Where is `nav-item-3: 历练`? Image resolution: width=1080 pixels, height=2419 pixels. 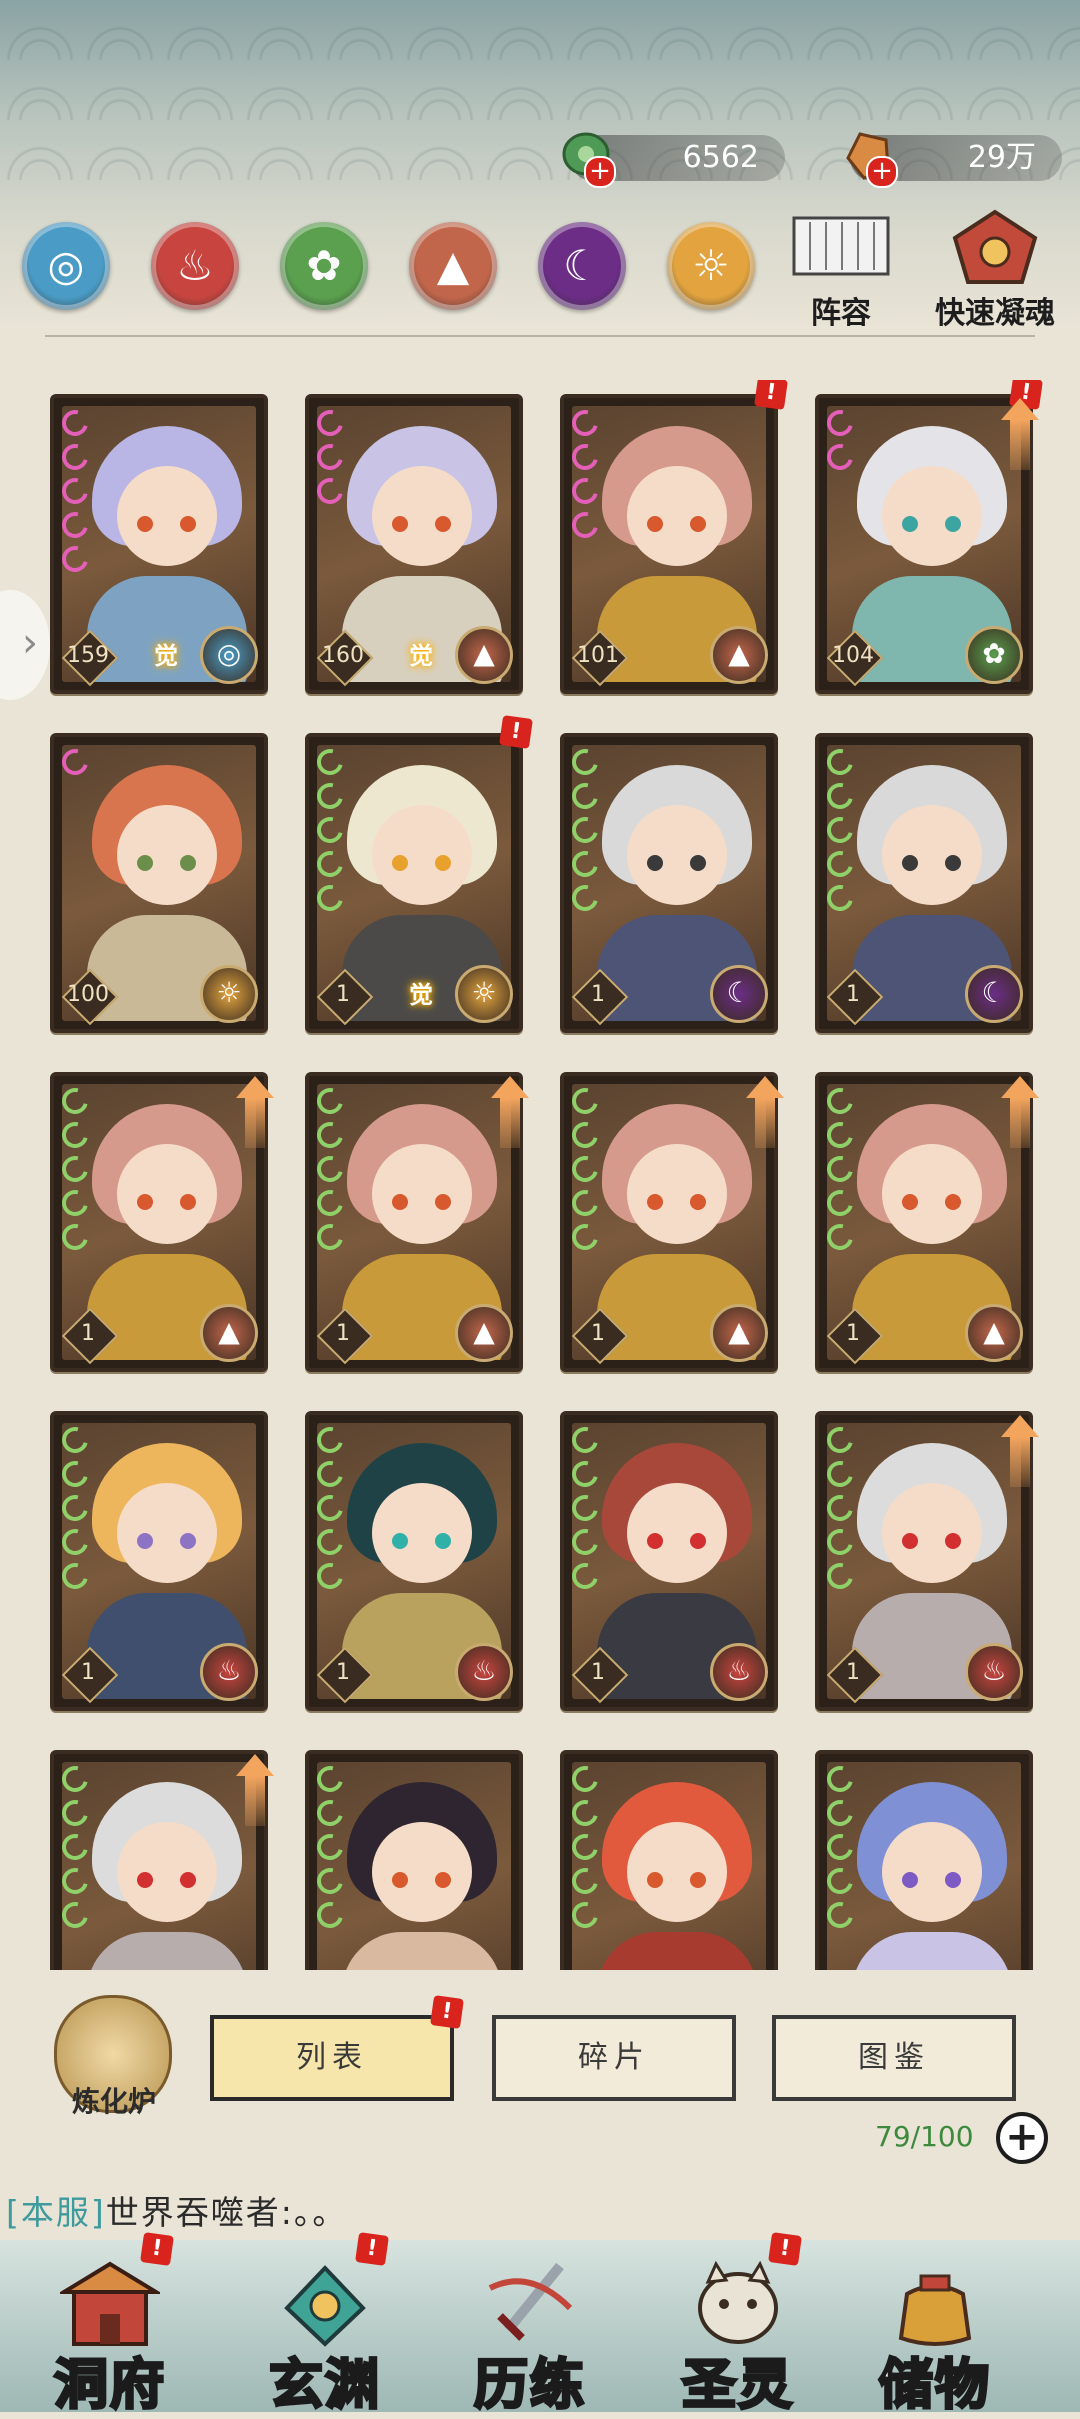
nav-item-3: 历练 is located at coordinates (530, 2333).